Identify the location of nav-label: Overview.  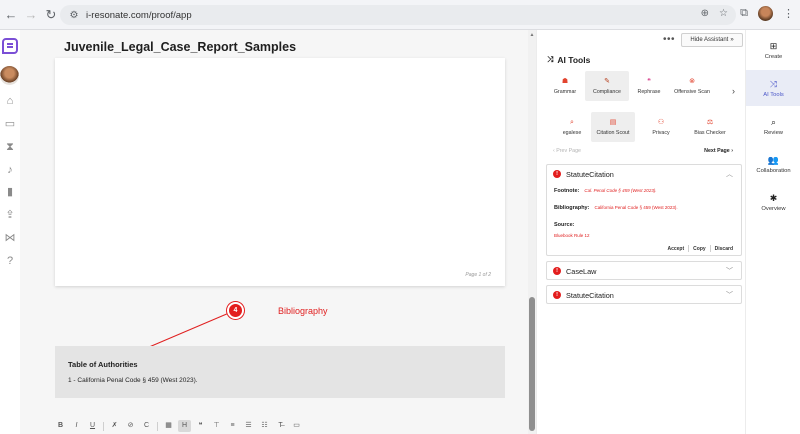
(773, 208).